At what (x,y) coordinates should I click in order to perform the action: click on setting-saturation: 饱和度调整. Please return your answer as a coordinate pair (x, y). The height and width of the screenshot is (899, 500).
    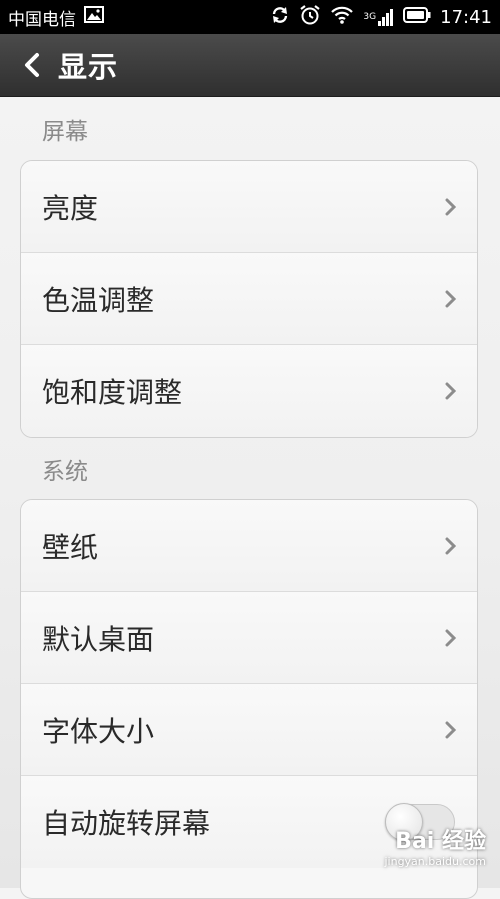
    Looking at the image, I should click on (249, 391).